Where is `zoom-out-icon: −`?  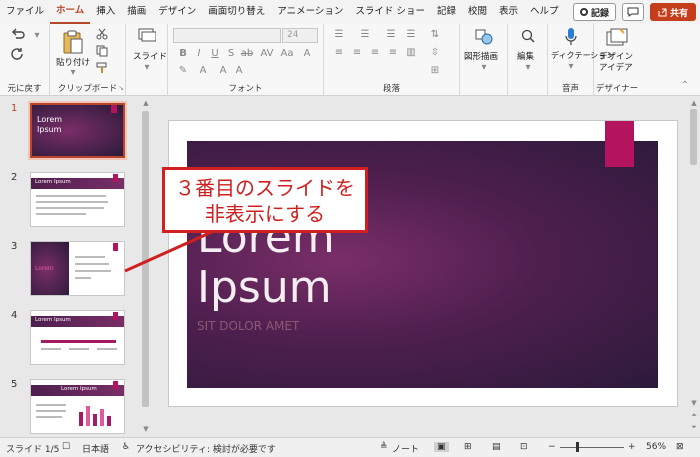
zoom-out-icon: − is located at coordinates (552, 447).